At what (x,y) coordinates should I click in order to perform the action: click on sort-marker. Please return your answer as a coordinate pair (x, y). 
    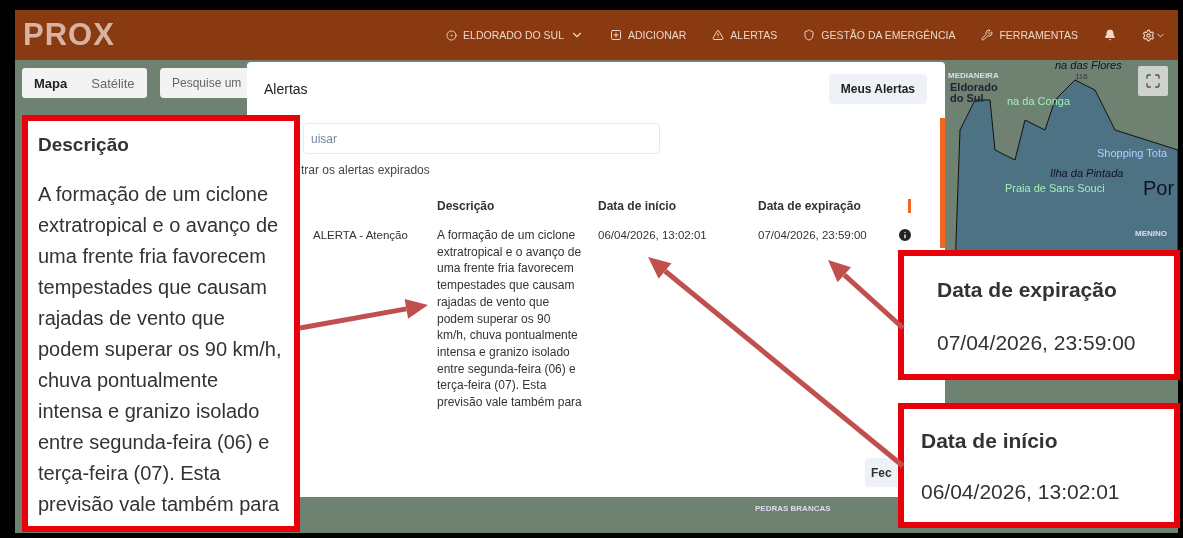
    Looking at the image, I should click on (909, 206).